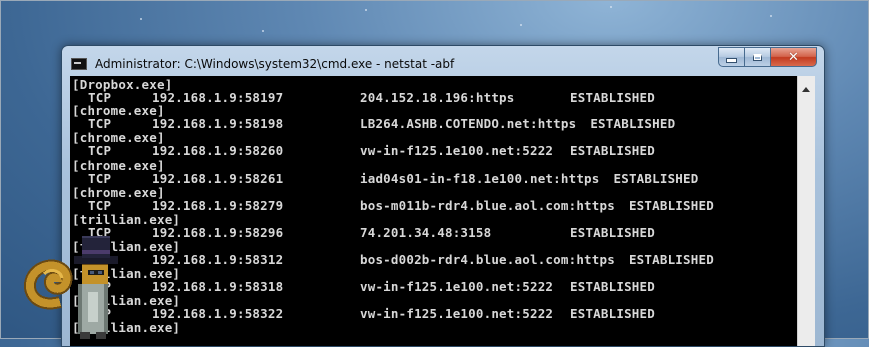  Describe the element at coordinates (218, 205) in the screenshot. I see `local-address: 192.168.1.9:58279` at that location.